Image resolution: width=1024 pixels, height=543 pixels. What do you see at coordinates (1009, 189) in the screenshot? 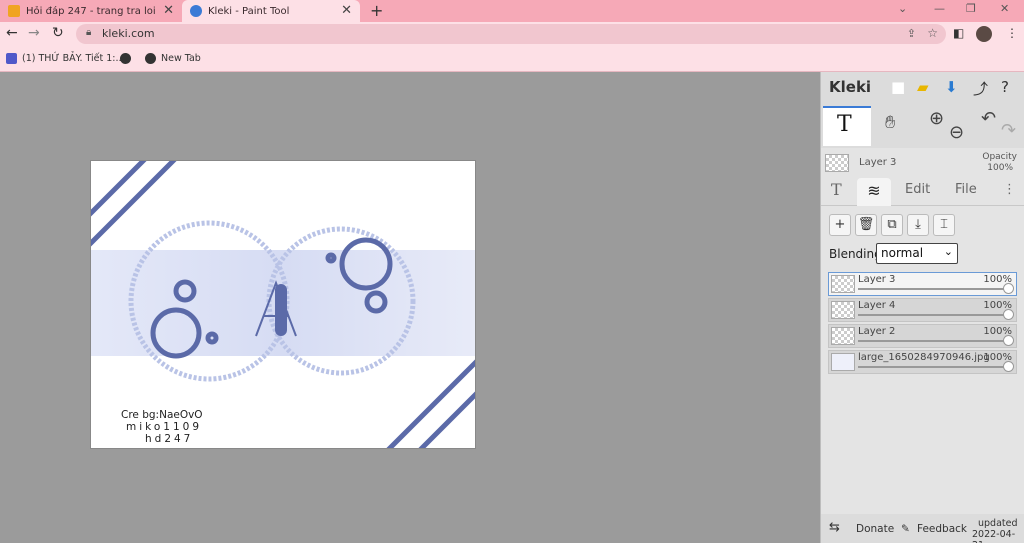
I see `more-icon: ⋮` at bounding box center [1009, 189].